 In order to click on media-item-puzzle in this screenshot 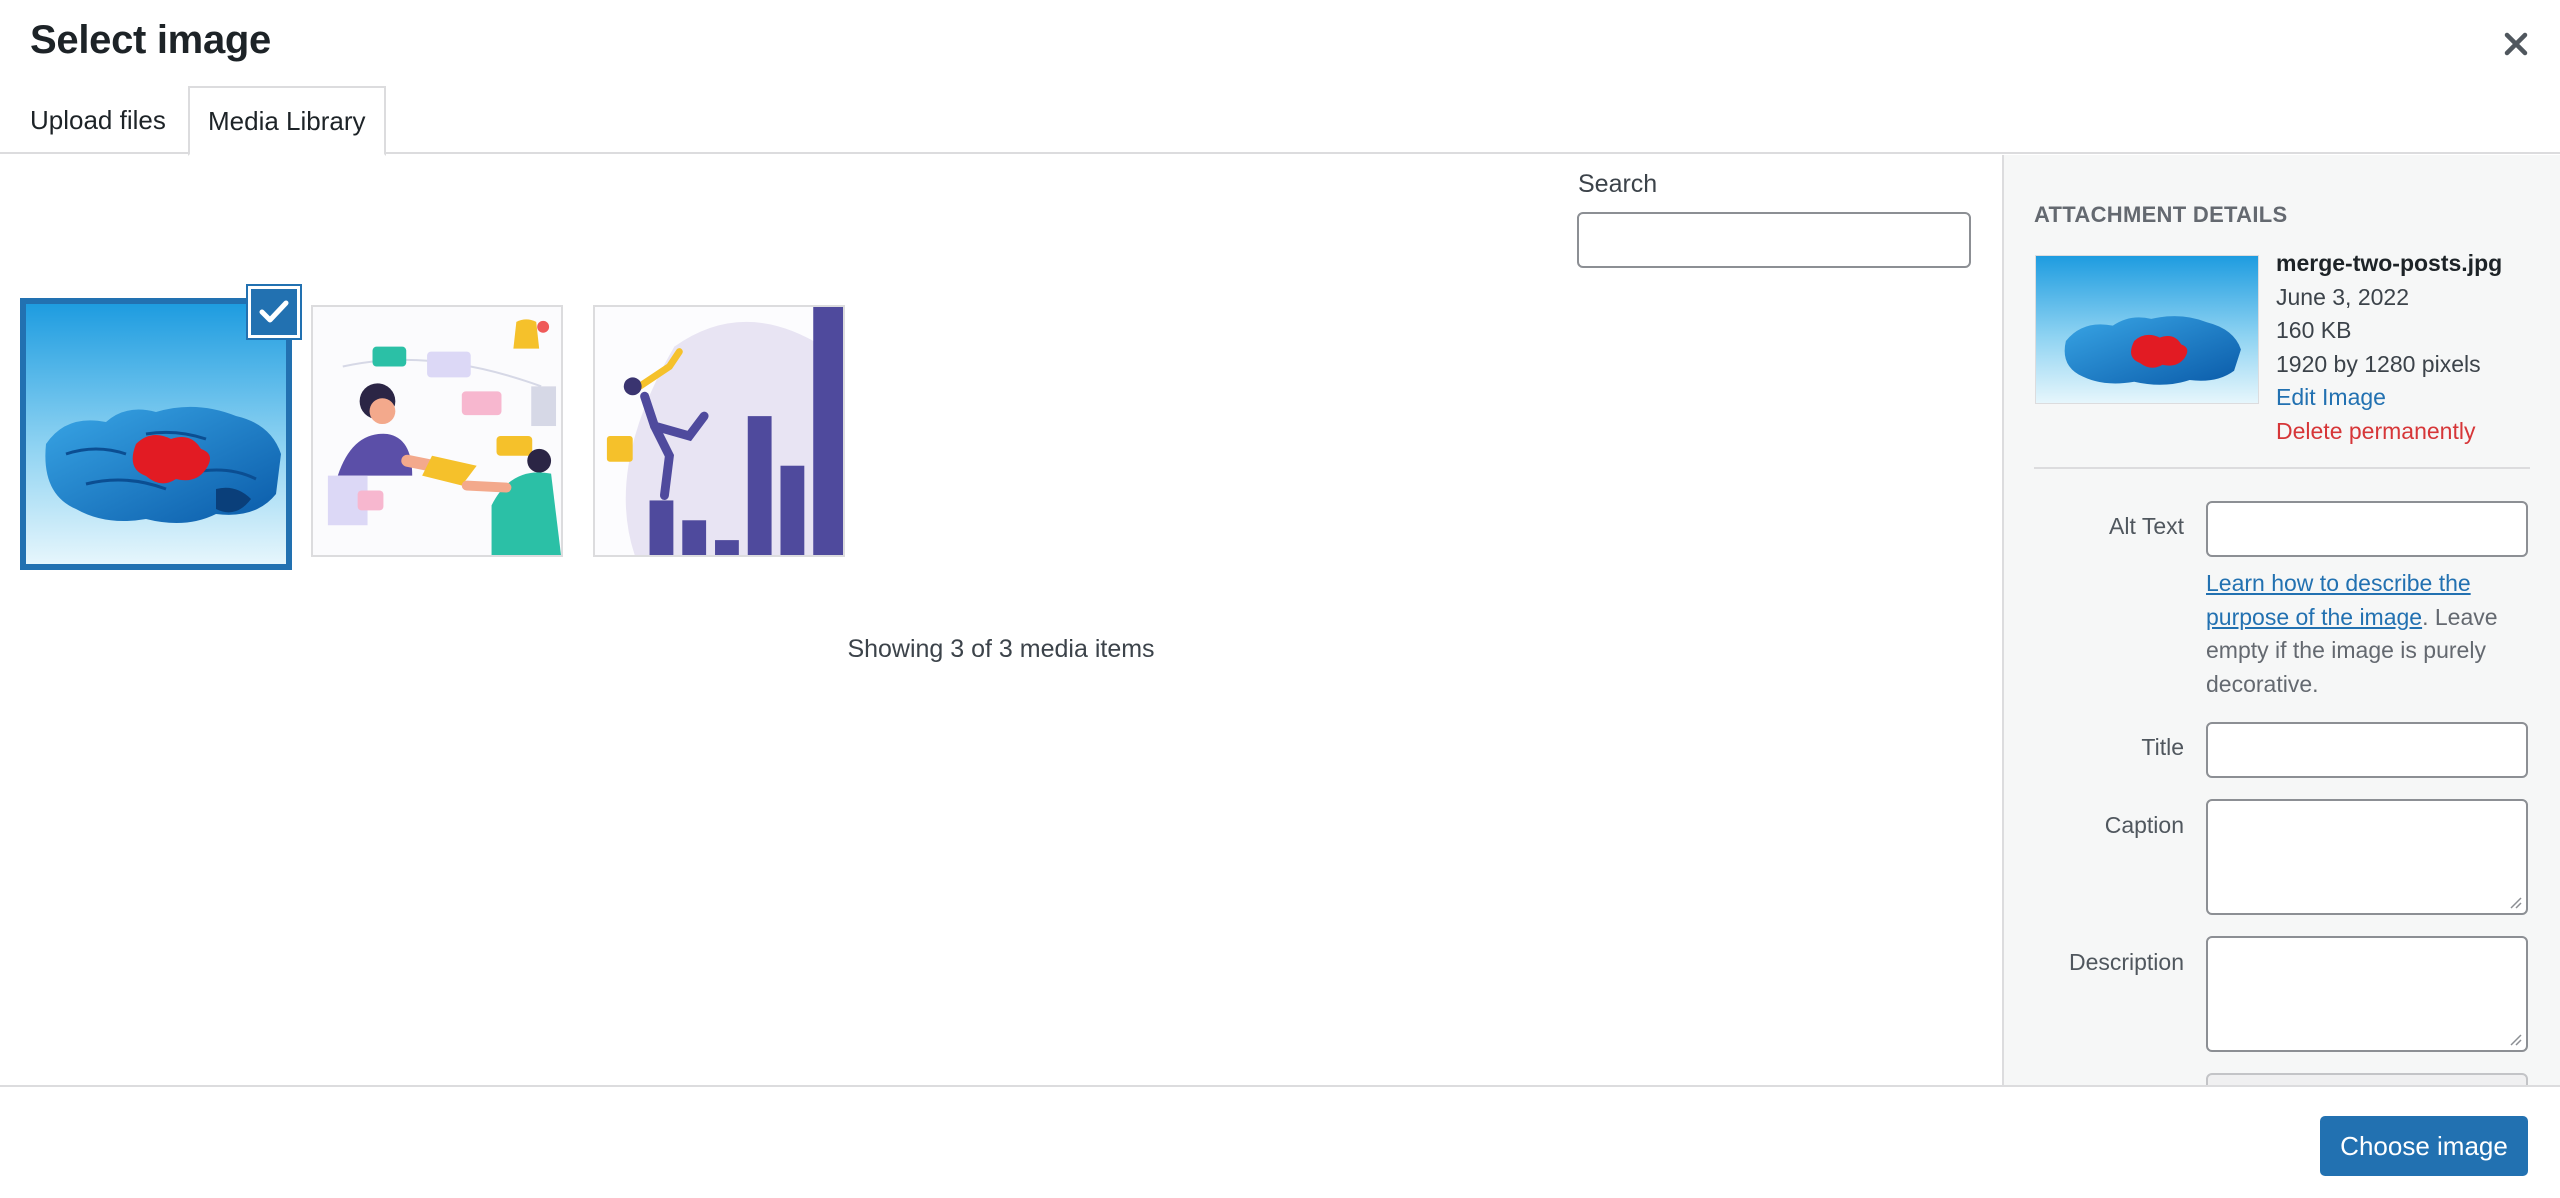, I will do `click(156, 434)`.